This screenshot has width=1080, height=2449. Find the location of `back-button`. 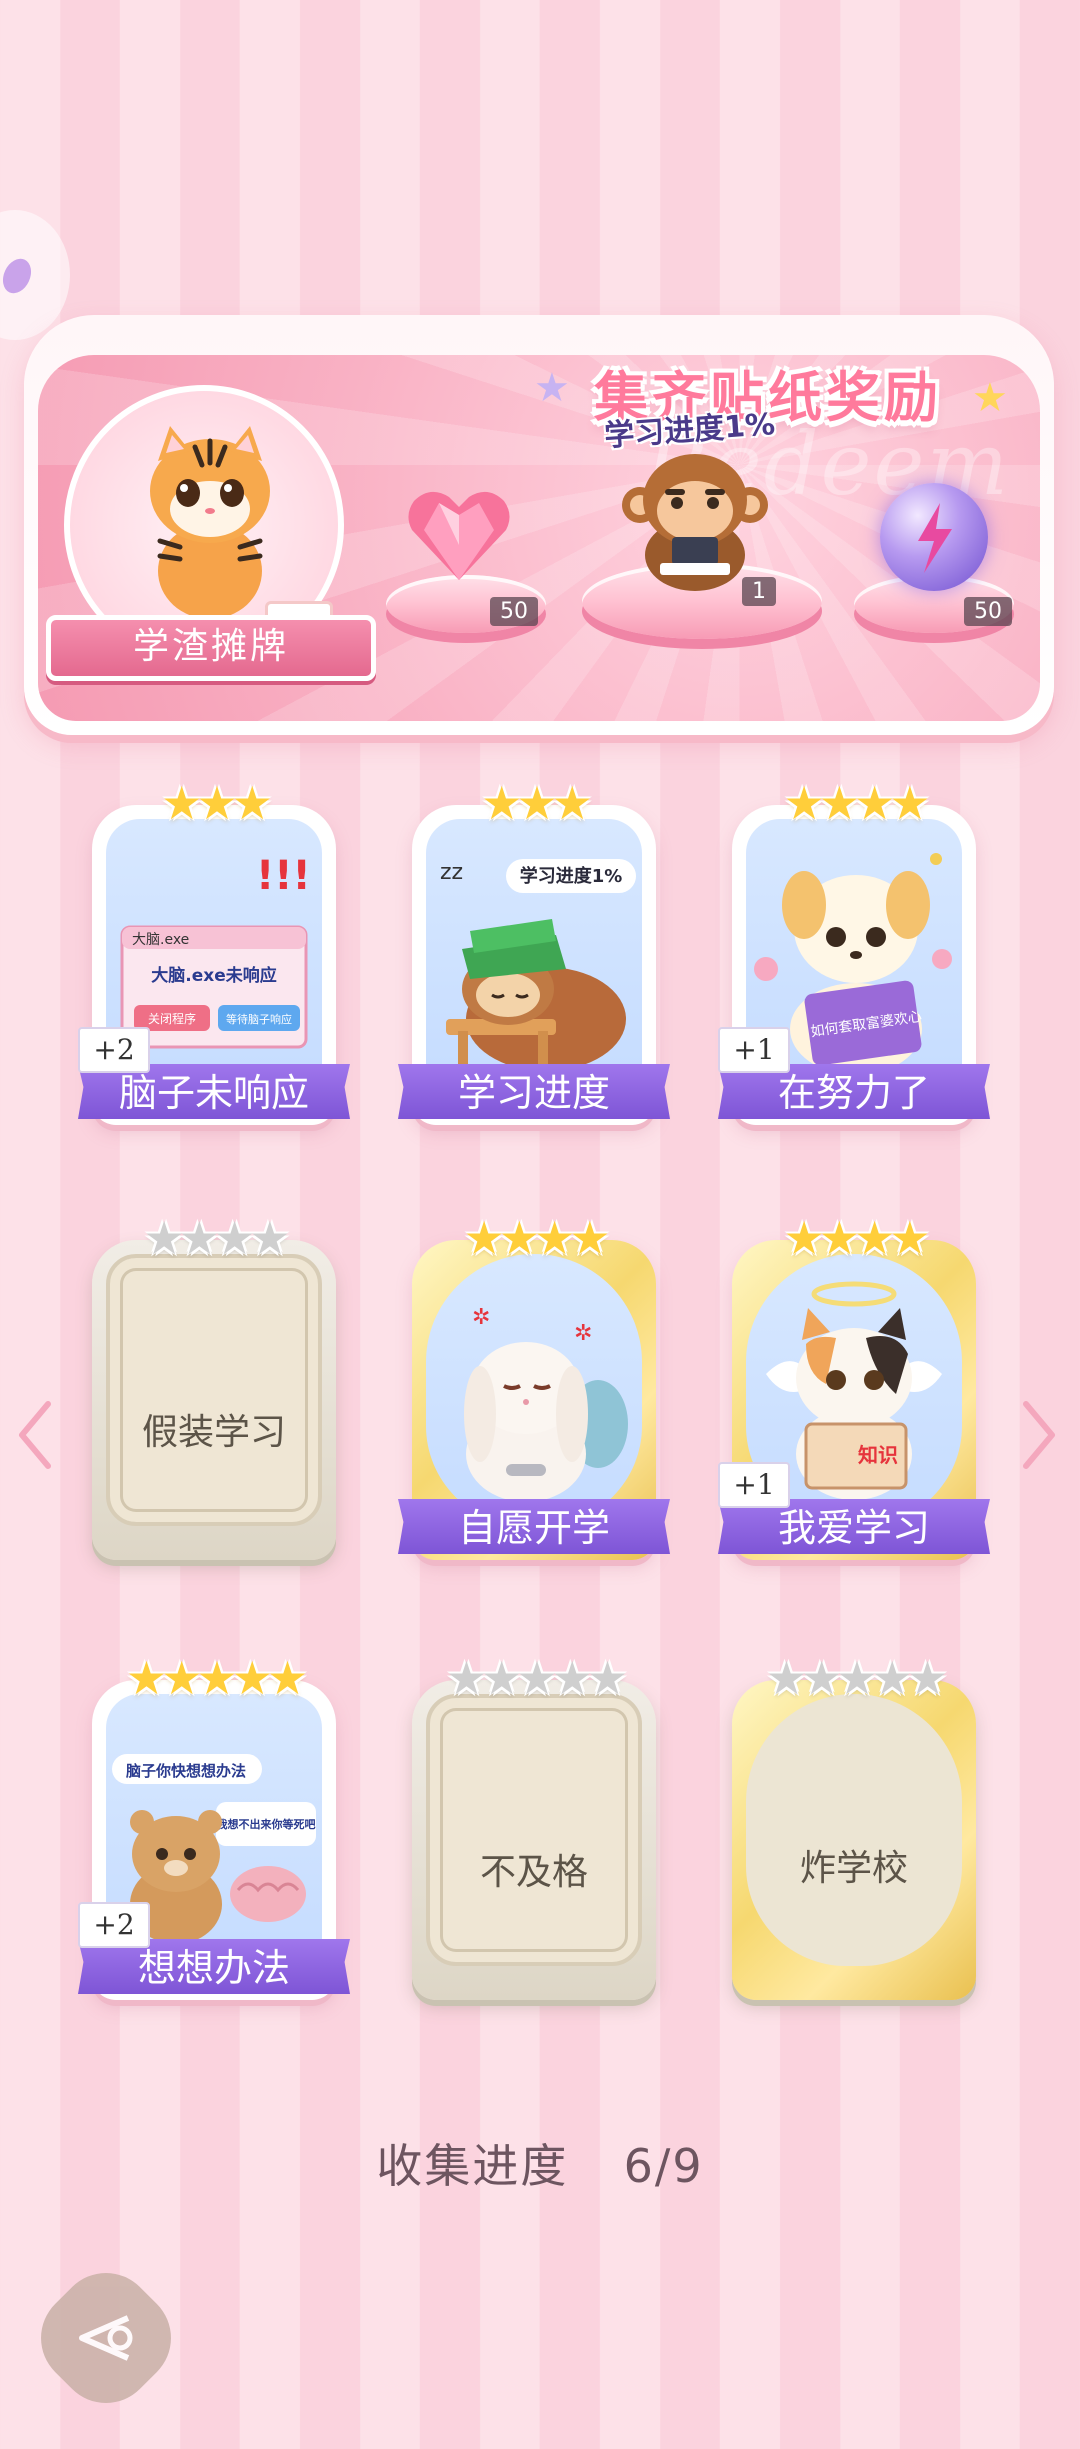

back-button is located at coordinates (106, 2338).